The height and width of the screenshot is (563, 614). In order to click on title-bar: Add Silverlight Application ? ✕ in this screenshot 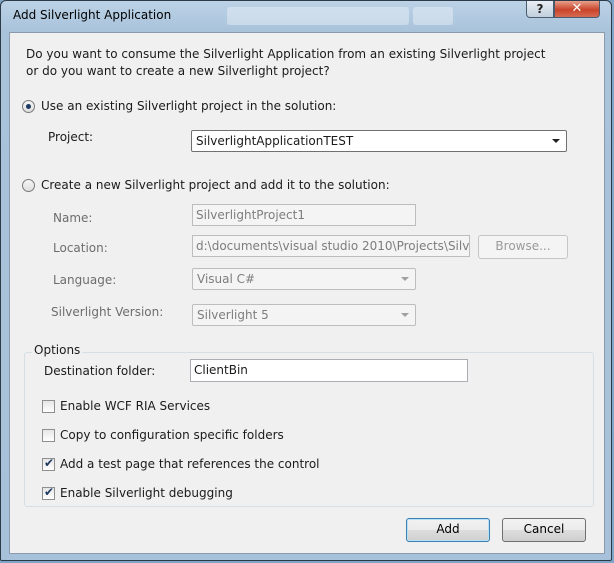, I will do `click(307, 16)`.